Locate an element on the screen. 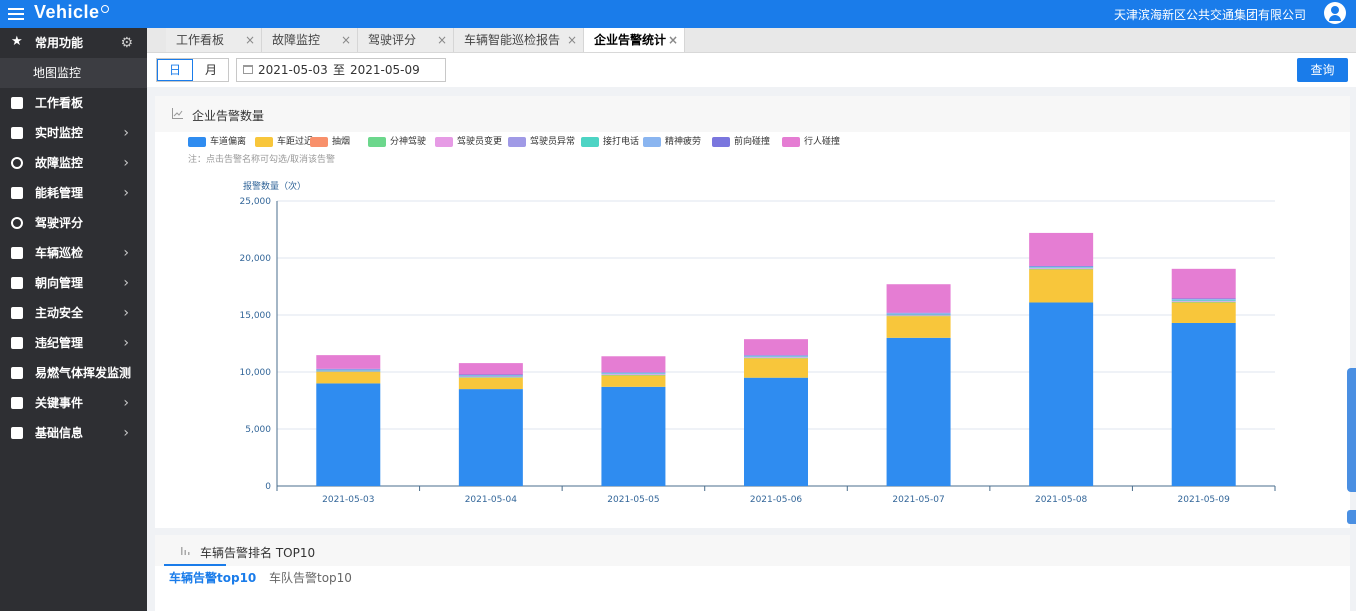  date-range-picker: 2021-05-03 至 2021-05-09 is located at coordinates (341, 70).